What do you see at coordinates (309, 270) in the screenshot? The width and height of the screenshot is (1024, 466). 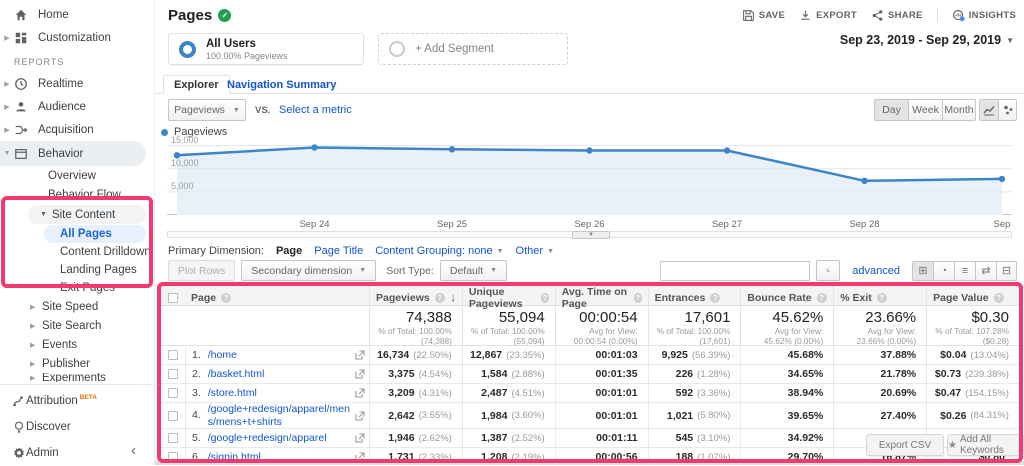 I see `secondary-dimension-dropdown: Secondary dimension ▼` at bounding box center [309, 270].